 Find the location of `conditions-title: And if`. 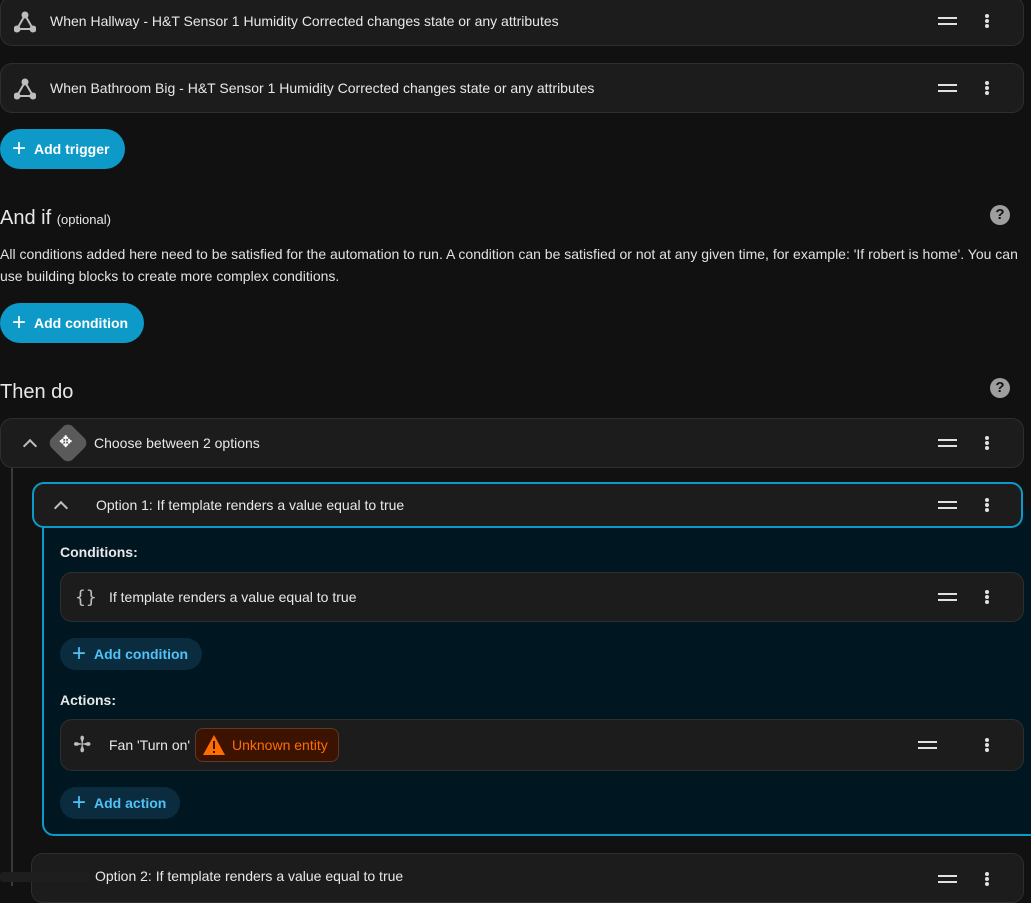

conditions-title: And if is located at coordinates (26, 218).